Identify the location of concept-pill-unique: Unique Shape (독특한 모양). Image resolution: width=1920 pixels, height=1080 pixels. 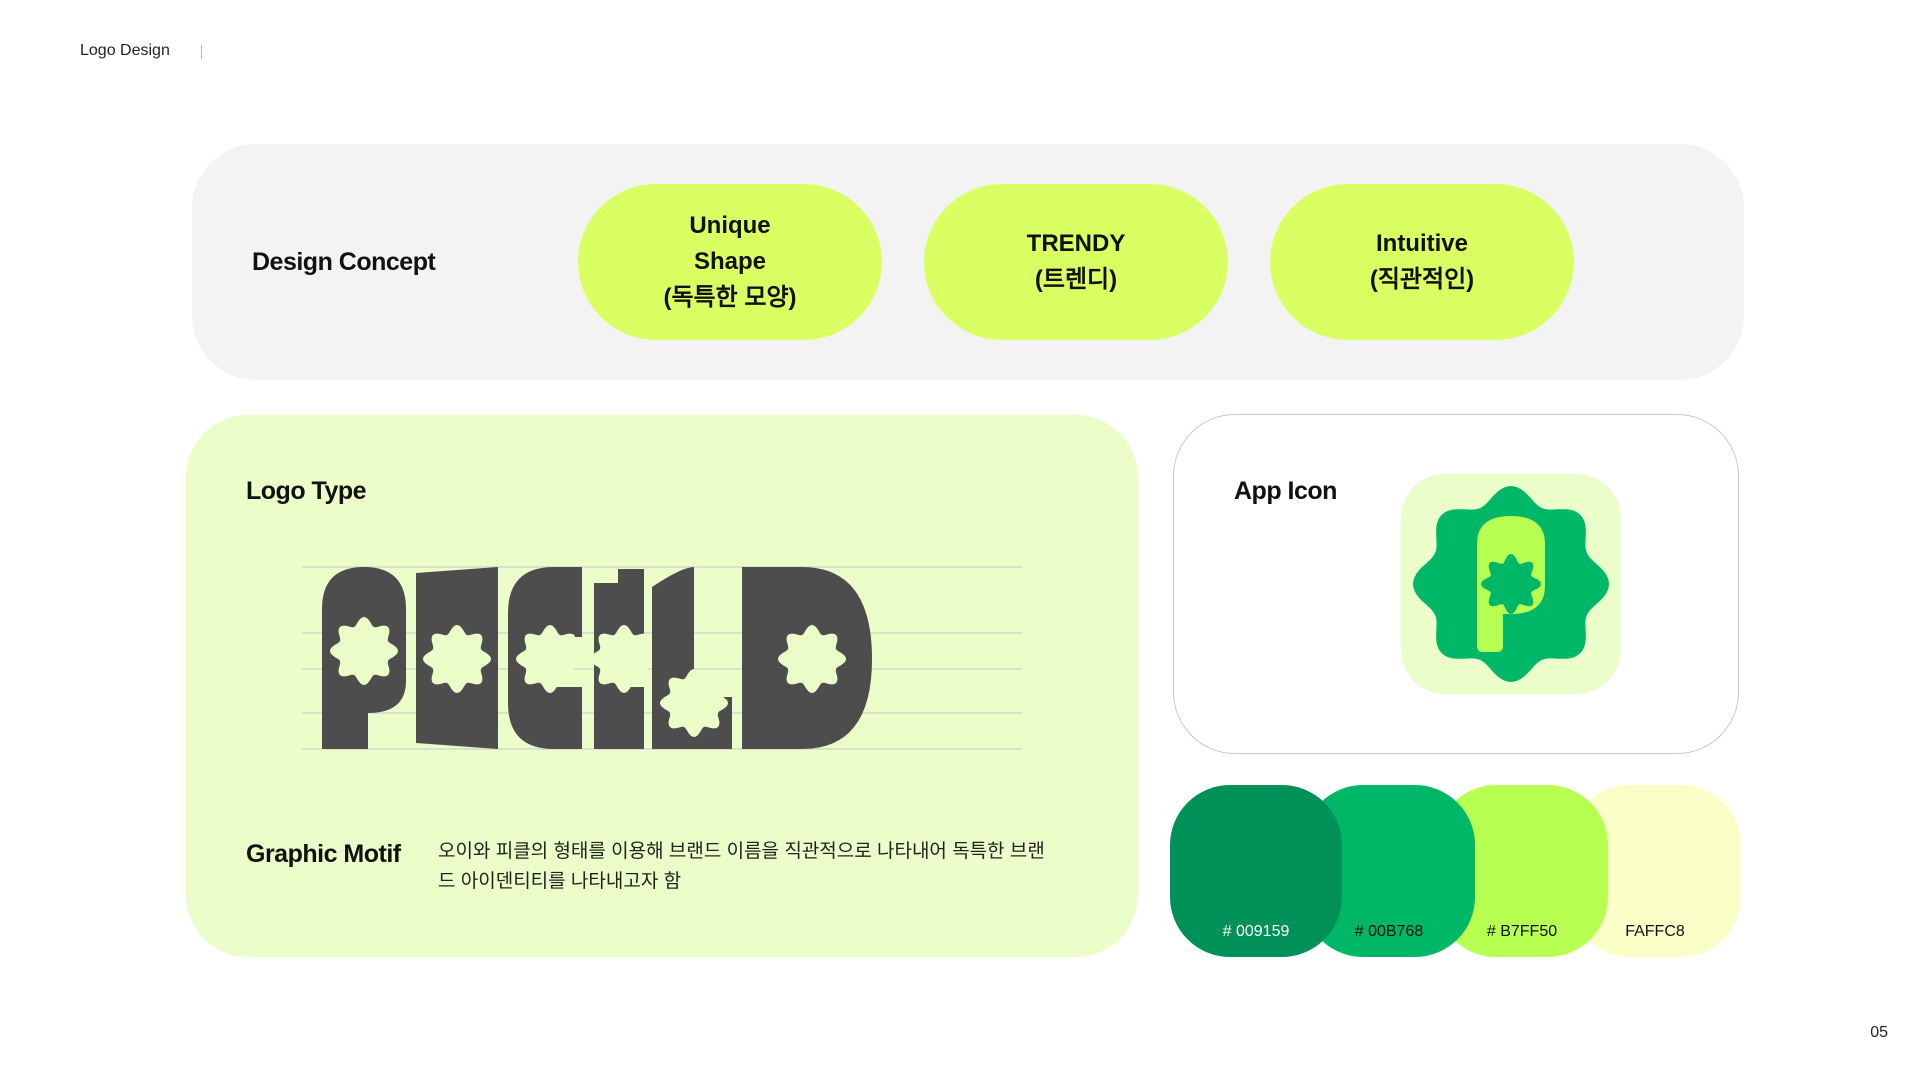
(730, 262).